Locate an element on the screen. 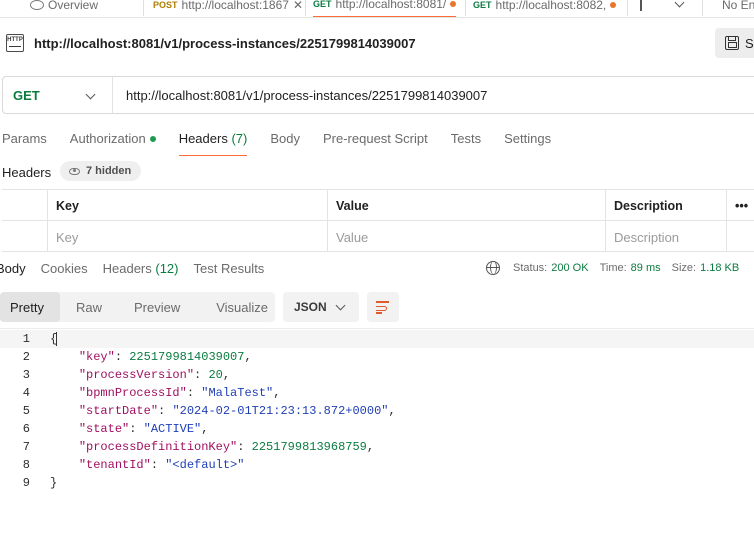 This screenshot has height=551, width=754. environment-selector: No En is located at coordinates (738, 8).